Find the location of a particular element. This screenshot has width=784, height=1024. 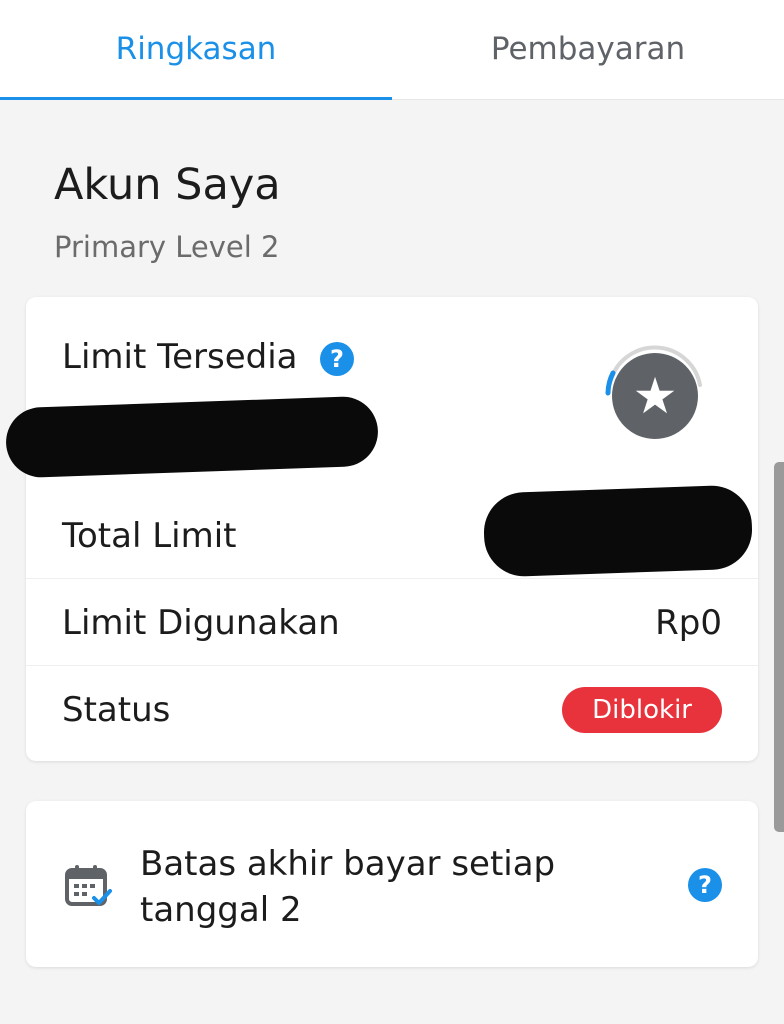

scrollbar is located at coordinates (779, 647).